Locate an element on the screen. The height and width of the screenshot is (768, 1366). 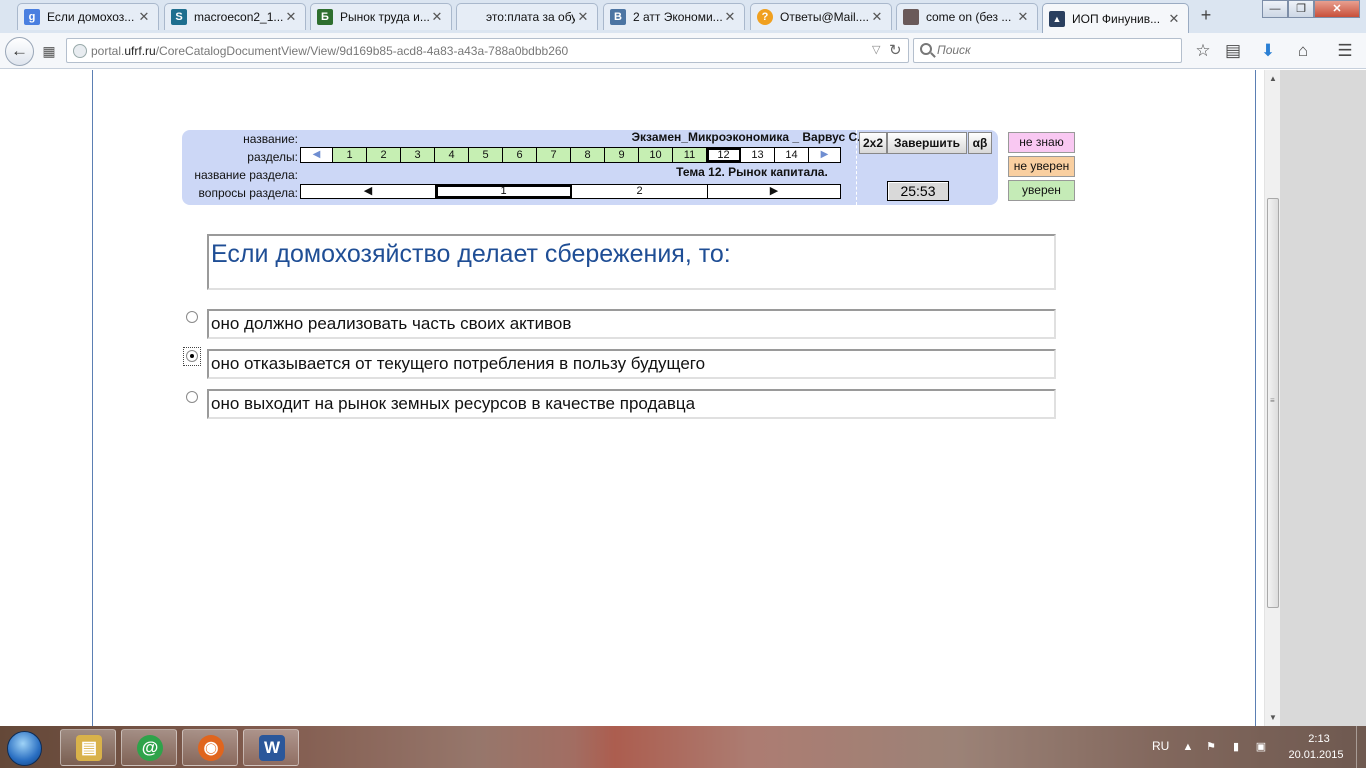
start-button is located at coordinates (25, 748).